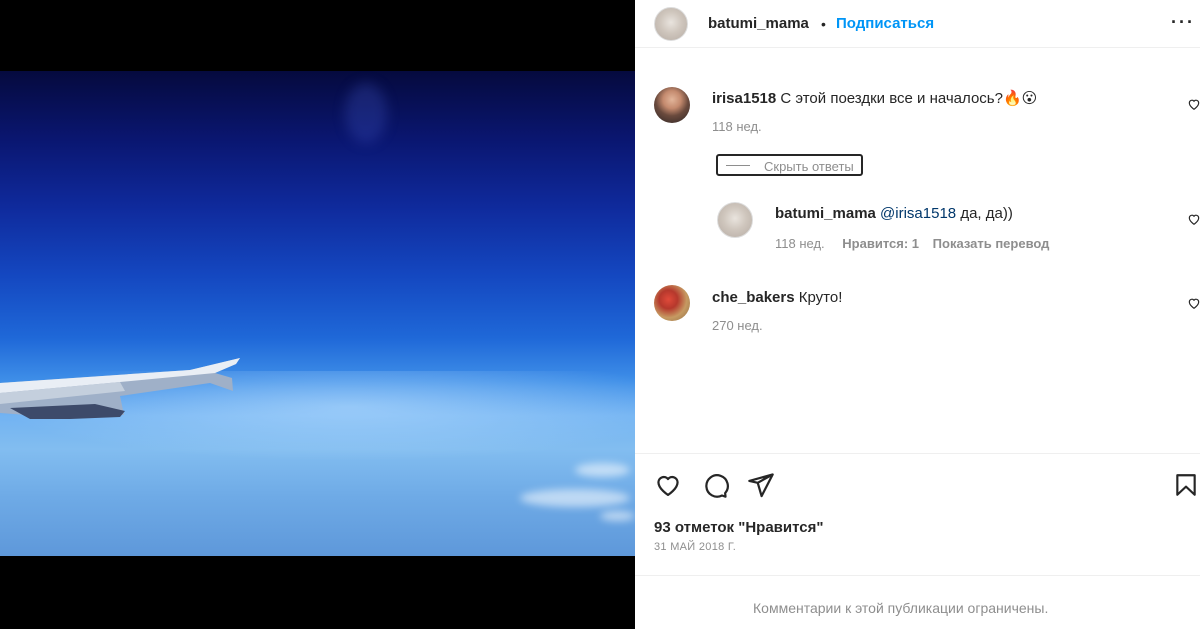 This screenshot has width=1200, height=629. Describe the element at coordinates (1193, 219) in the screenshot. I see `reply-like-heart-icon` at that location.